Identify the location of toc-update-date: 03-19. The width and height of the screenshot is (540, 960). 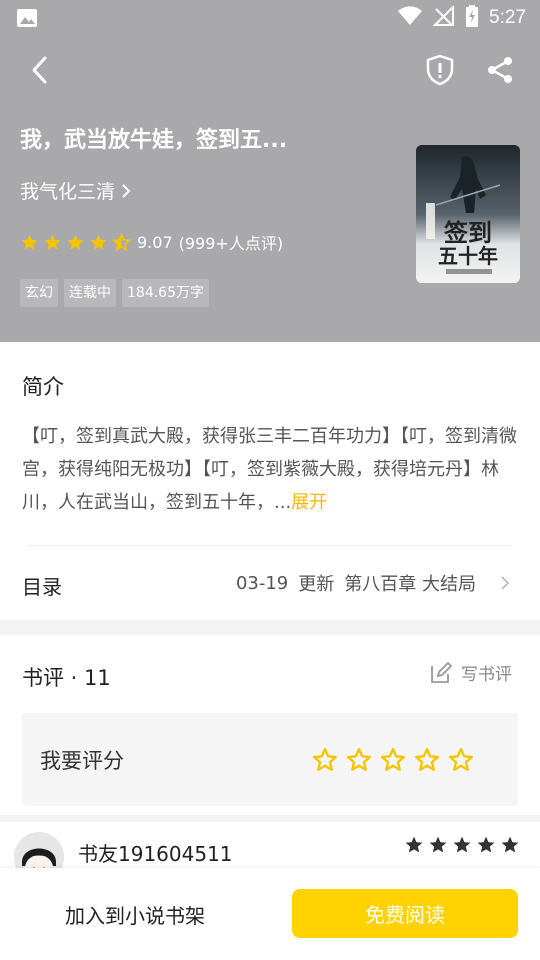
(262, 583).